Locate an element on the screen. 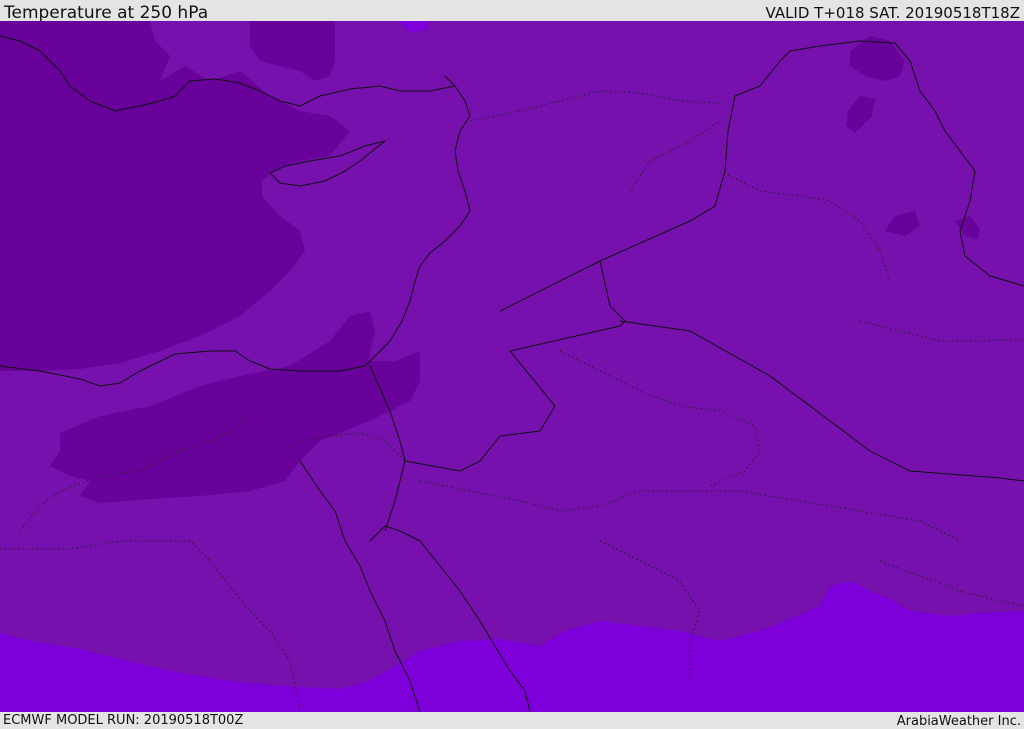 This screenshot has width=1024, height=729. valid-time-label: VALID T+018 SAT. 20190518T18Z is located at coordinates (892, 13).